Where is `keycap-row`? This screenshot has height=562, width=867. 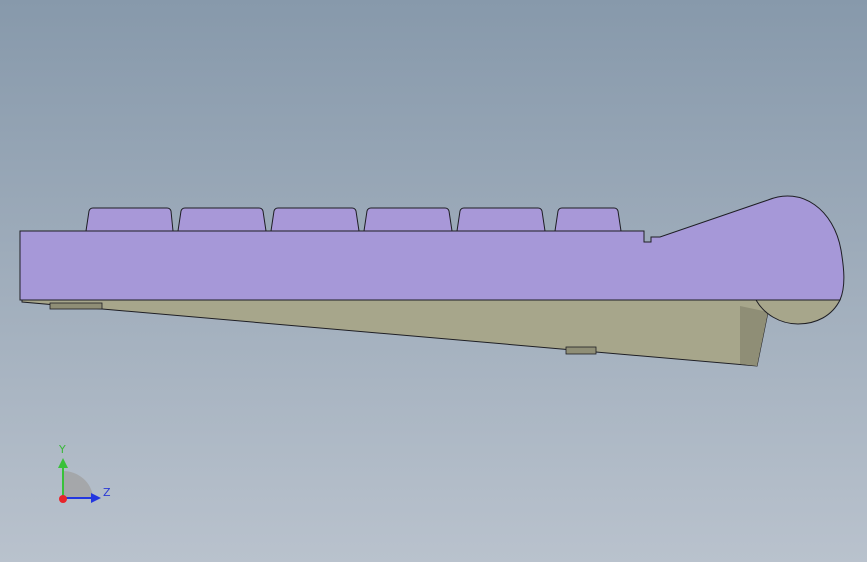 keycap-row is located at coordinates (353, 219).